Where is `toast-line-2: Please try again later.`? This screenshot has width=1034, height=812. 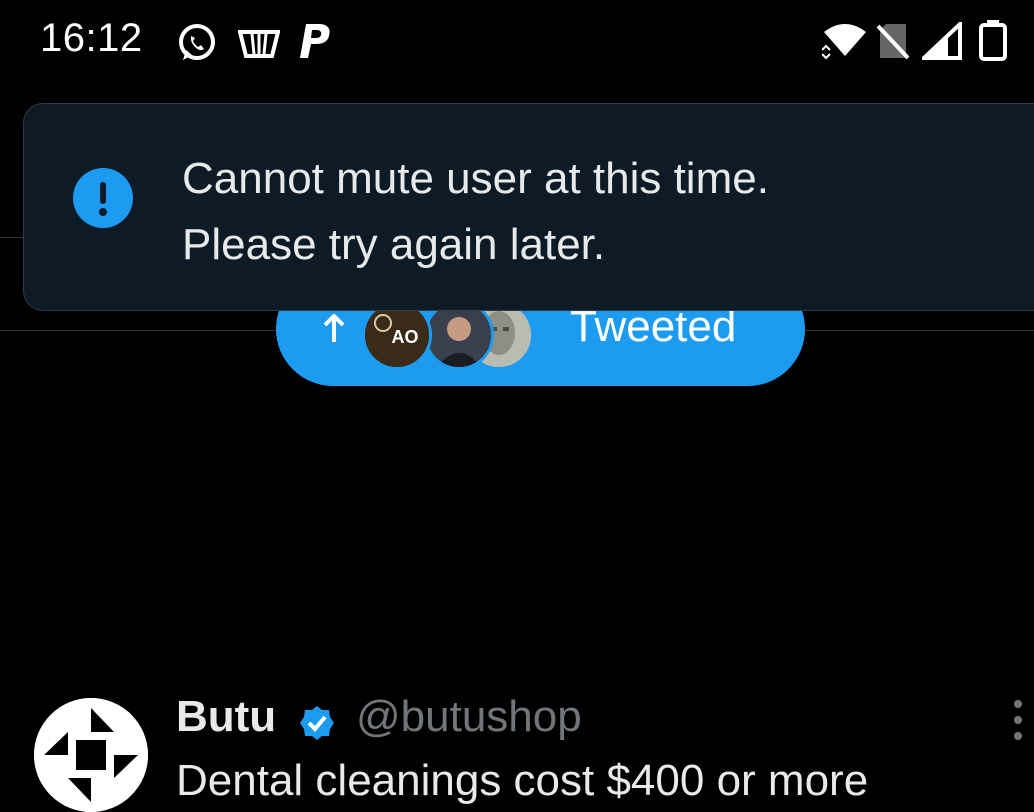 toast-line-2: Please try again later. is located at coordinates (394, 244).